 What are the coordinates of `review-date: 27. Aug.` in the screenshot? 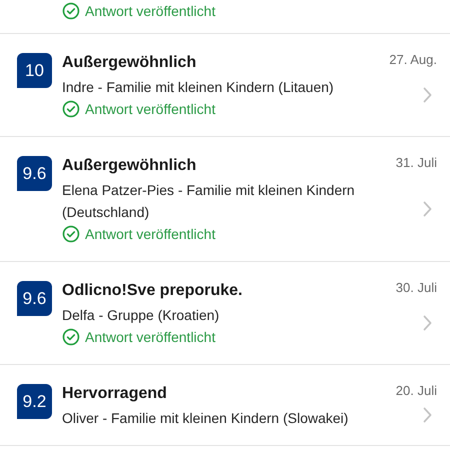 It's located at (413, 60).